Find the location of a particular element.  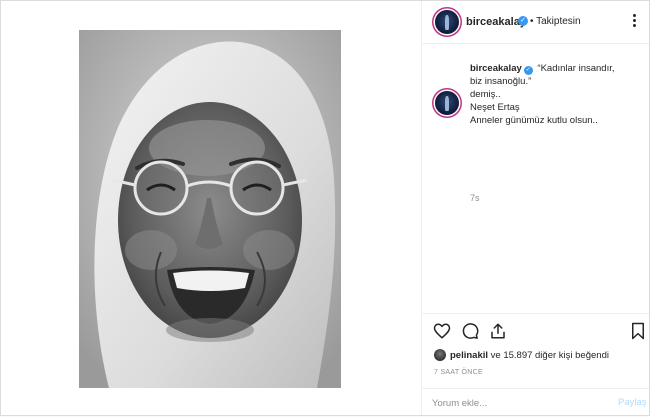

share-icon is located at coordinates (498, 331).